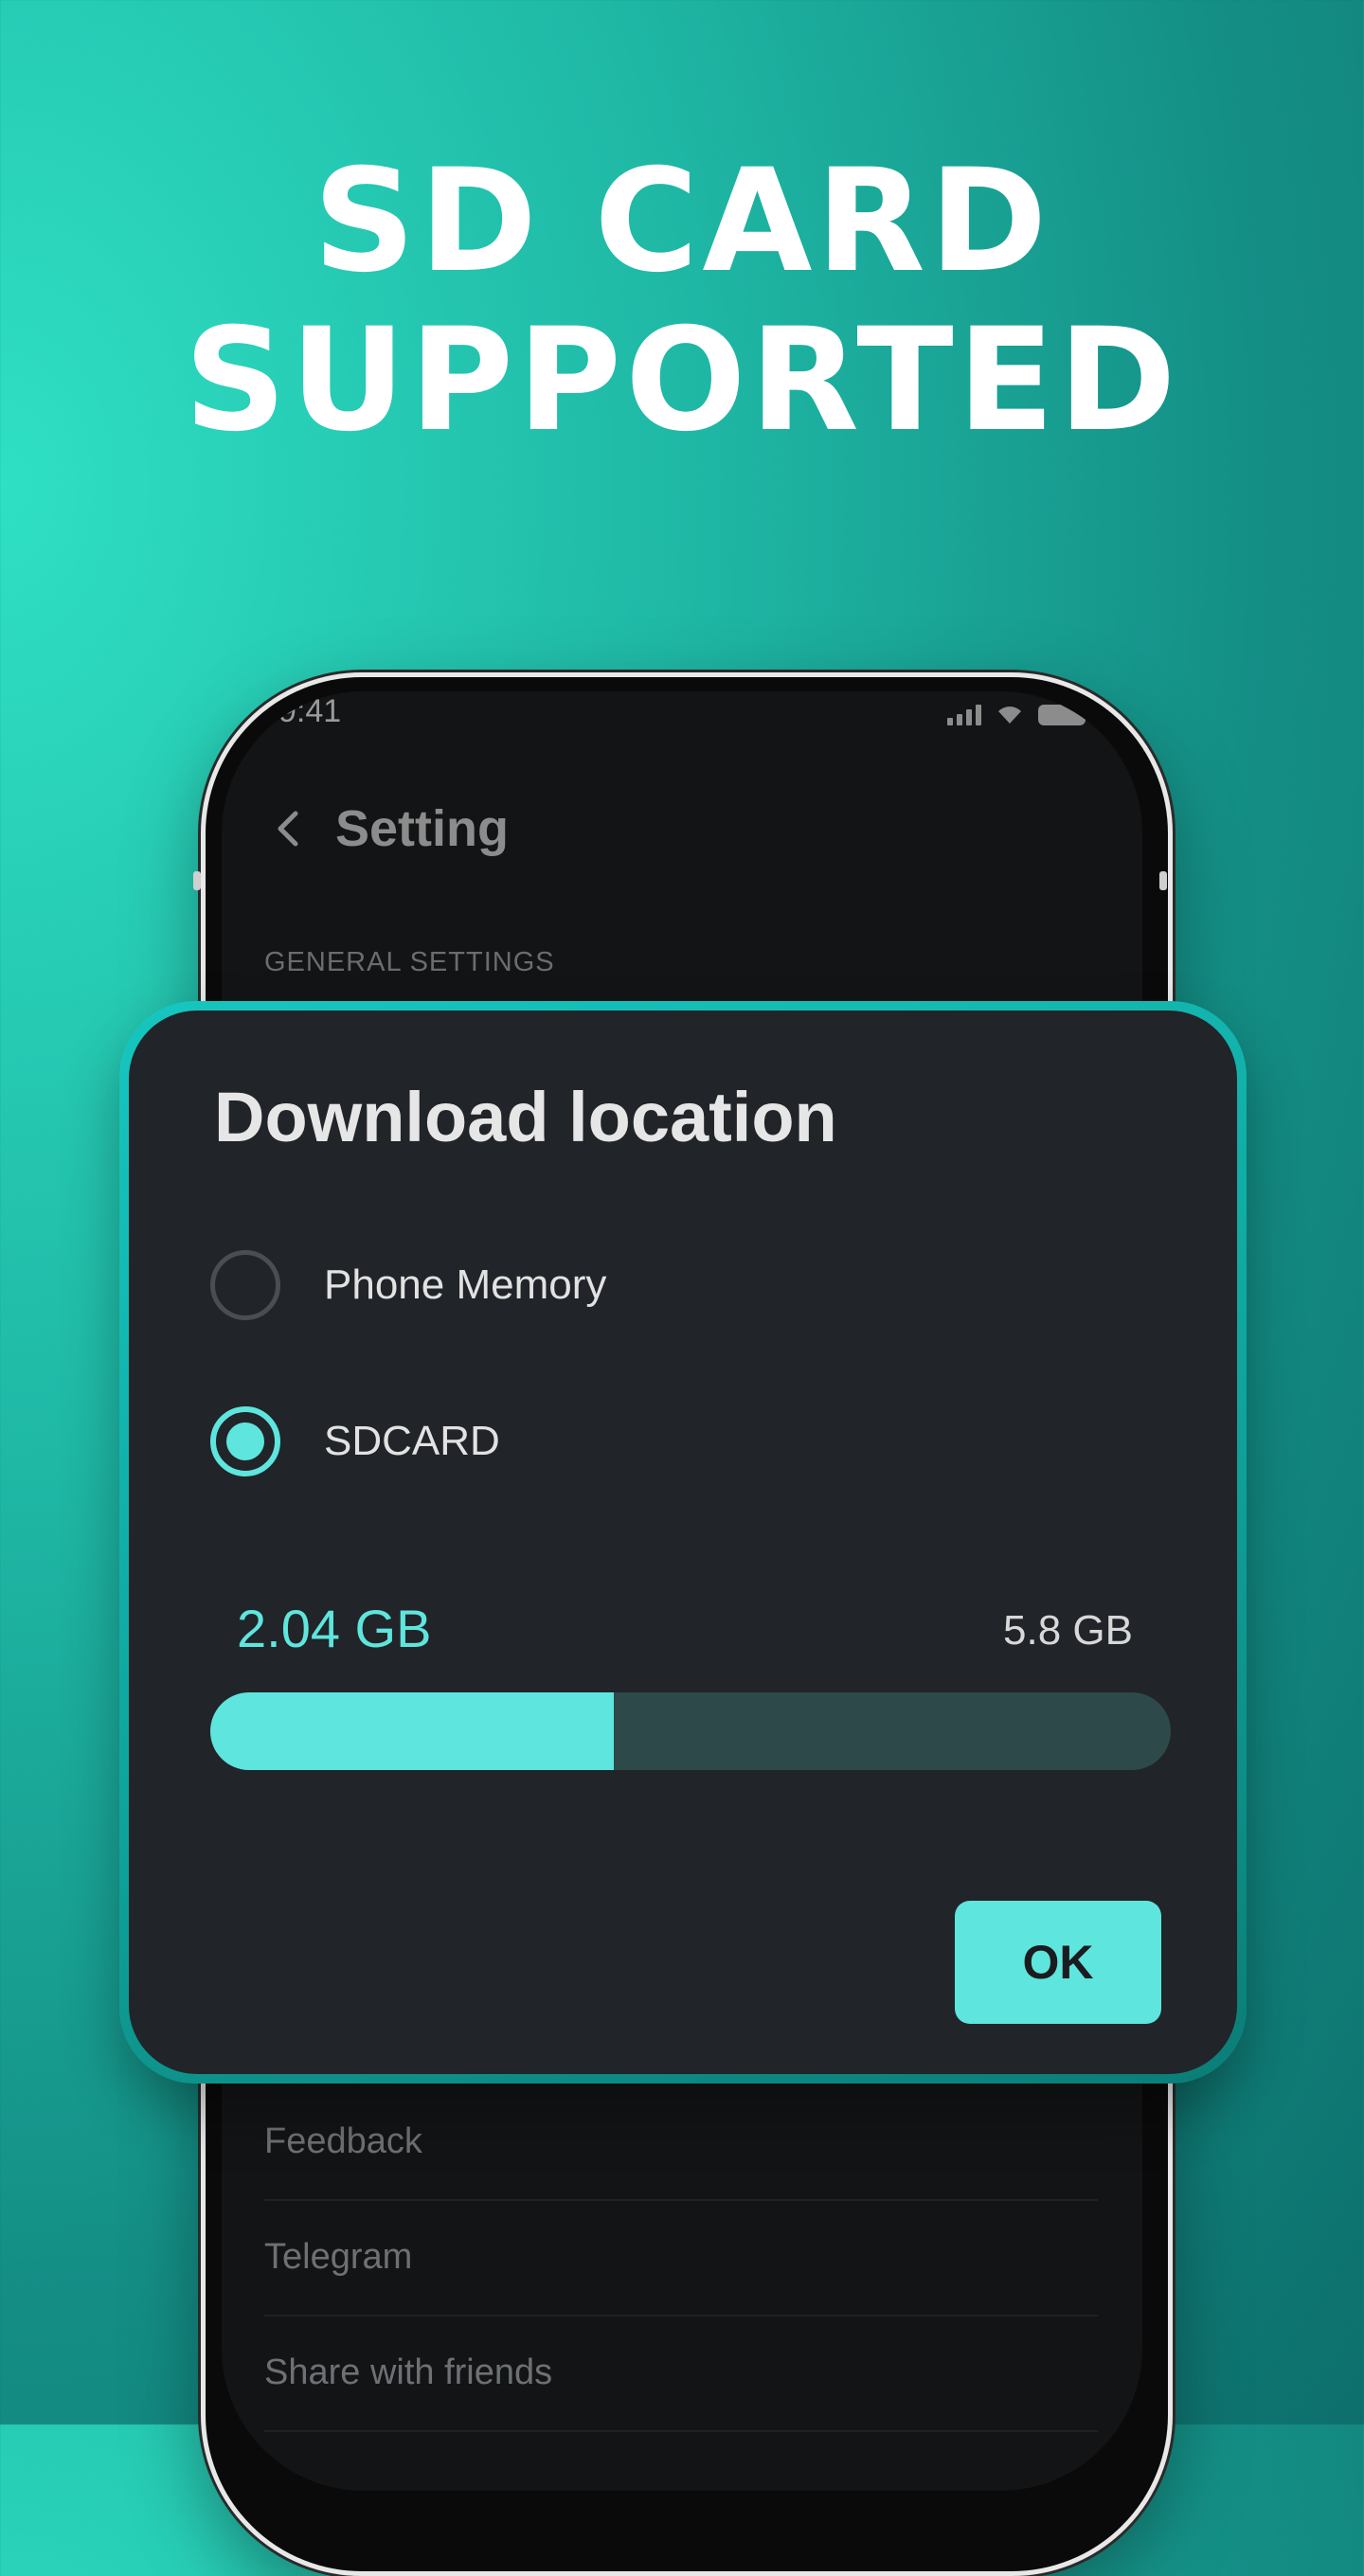 The width and height of the screenshot is (1364, 2576). I want to click on settings-item-telegram: Telegram, so click(681, 2258).